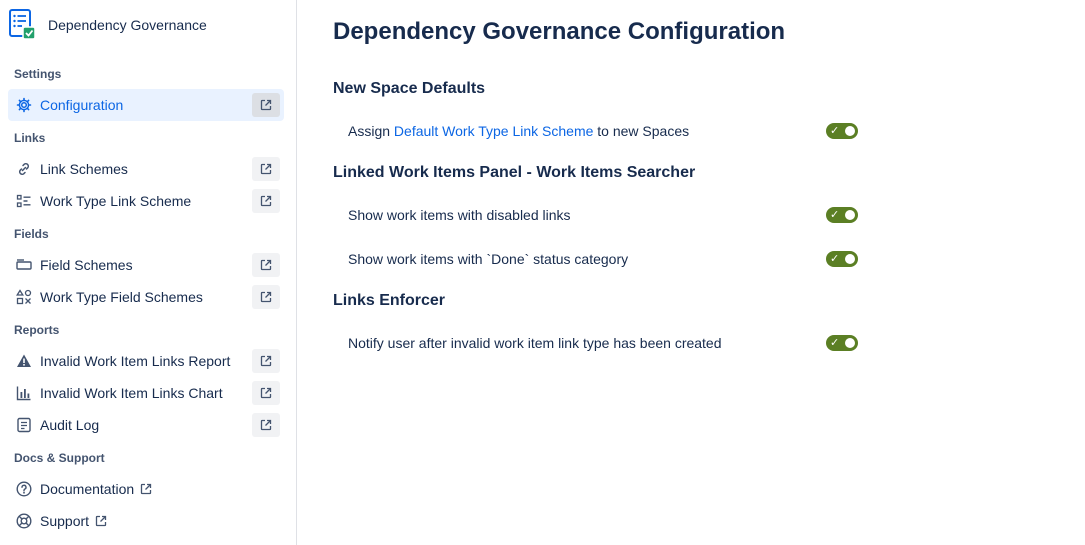 The width and height of the screenshot is (1085, 545). Describe the element at coordinates (24, 169) in the screenshot. I see `link-icon` at that location.